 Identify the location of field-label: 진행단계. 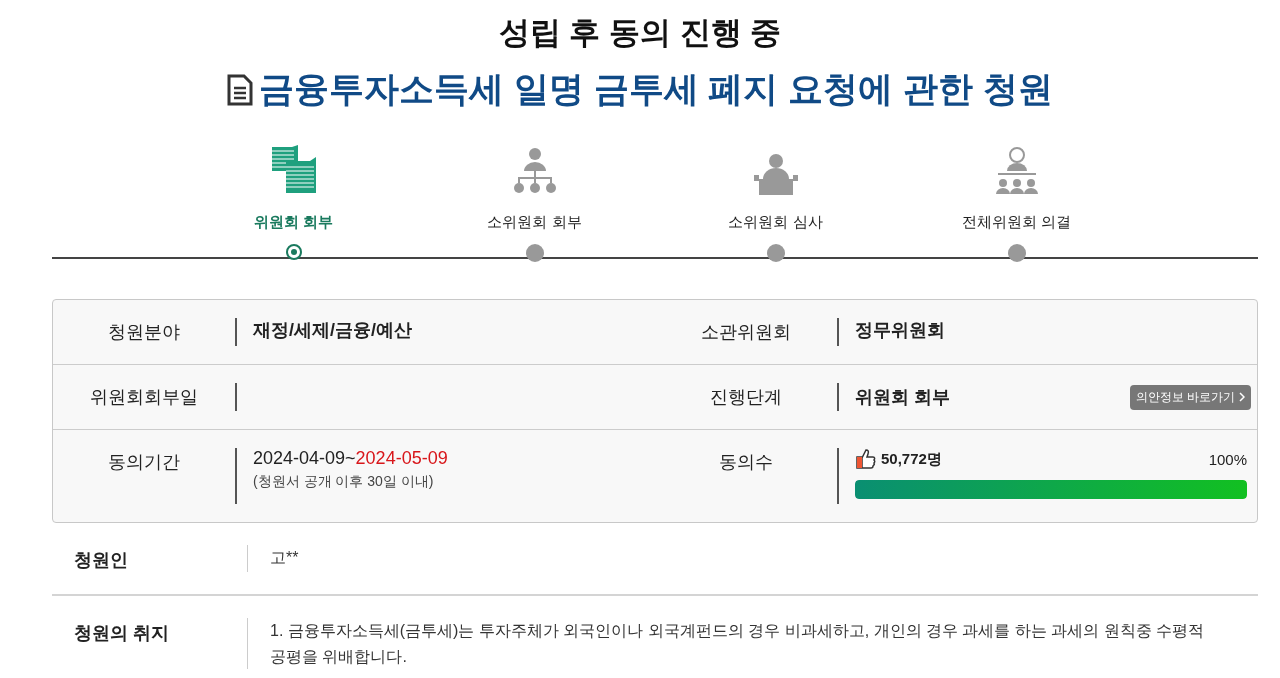
(746, 397).